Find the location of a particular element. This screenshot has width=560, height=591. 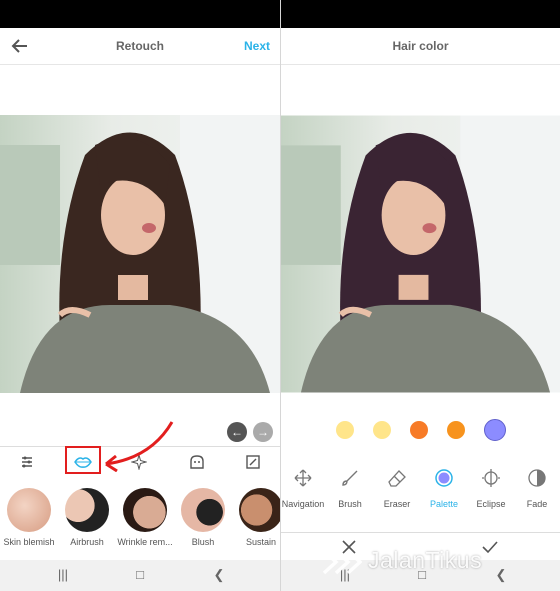

undo-button: ← is located at coordinates (237, 432).